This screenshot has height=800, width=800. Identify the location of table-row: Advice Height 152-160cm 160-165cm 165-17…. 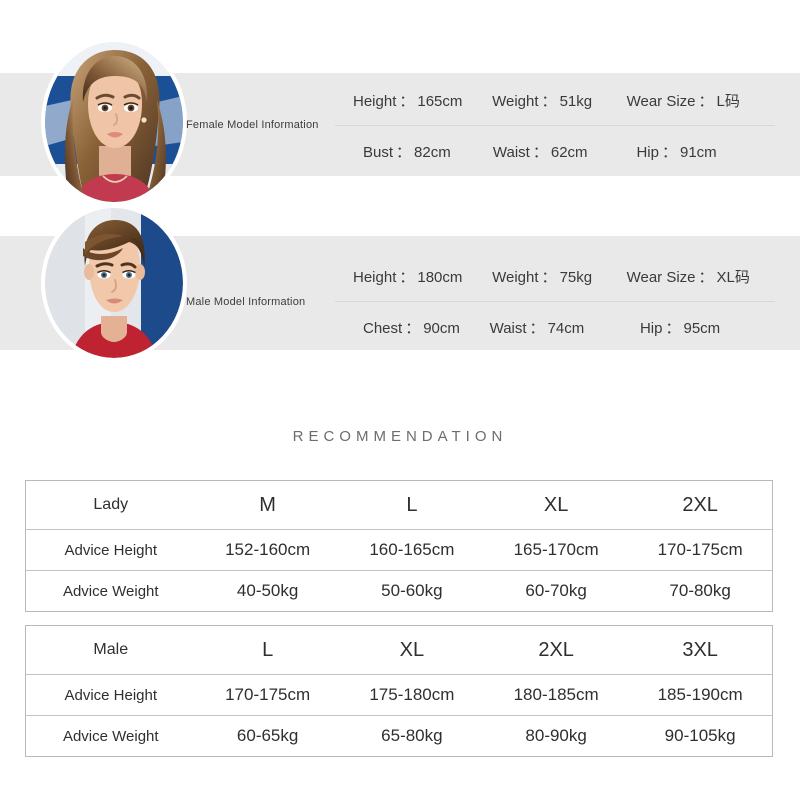
(399, 550).